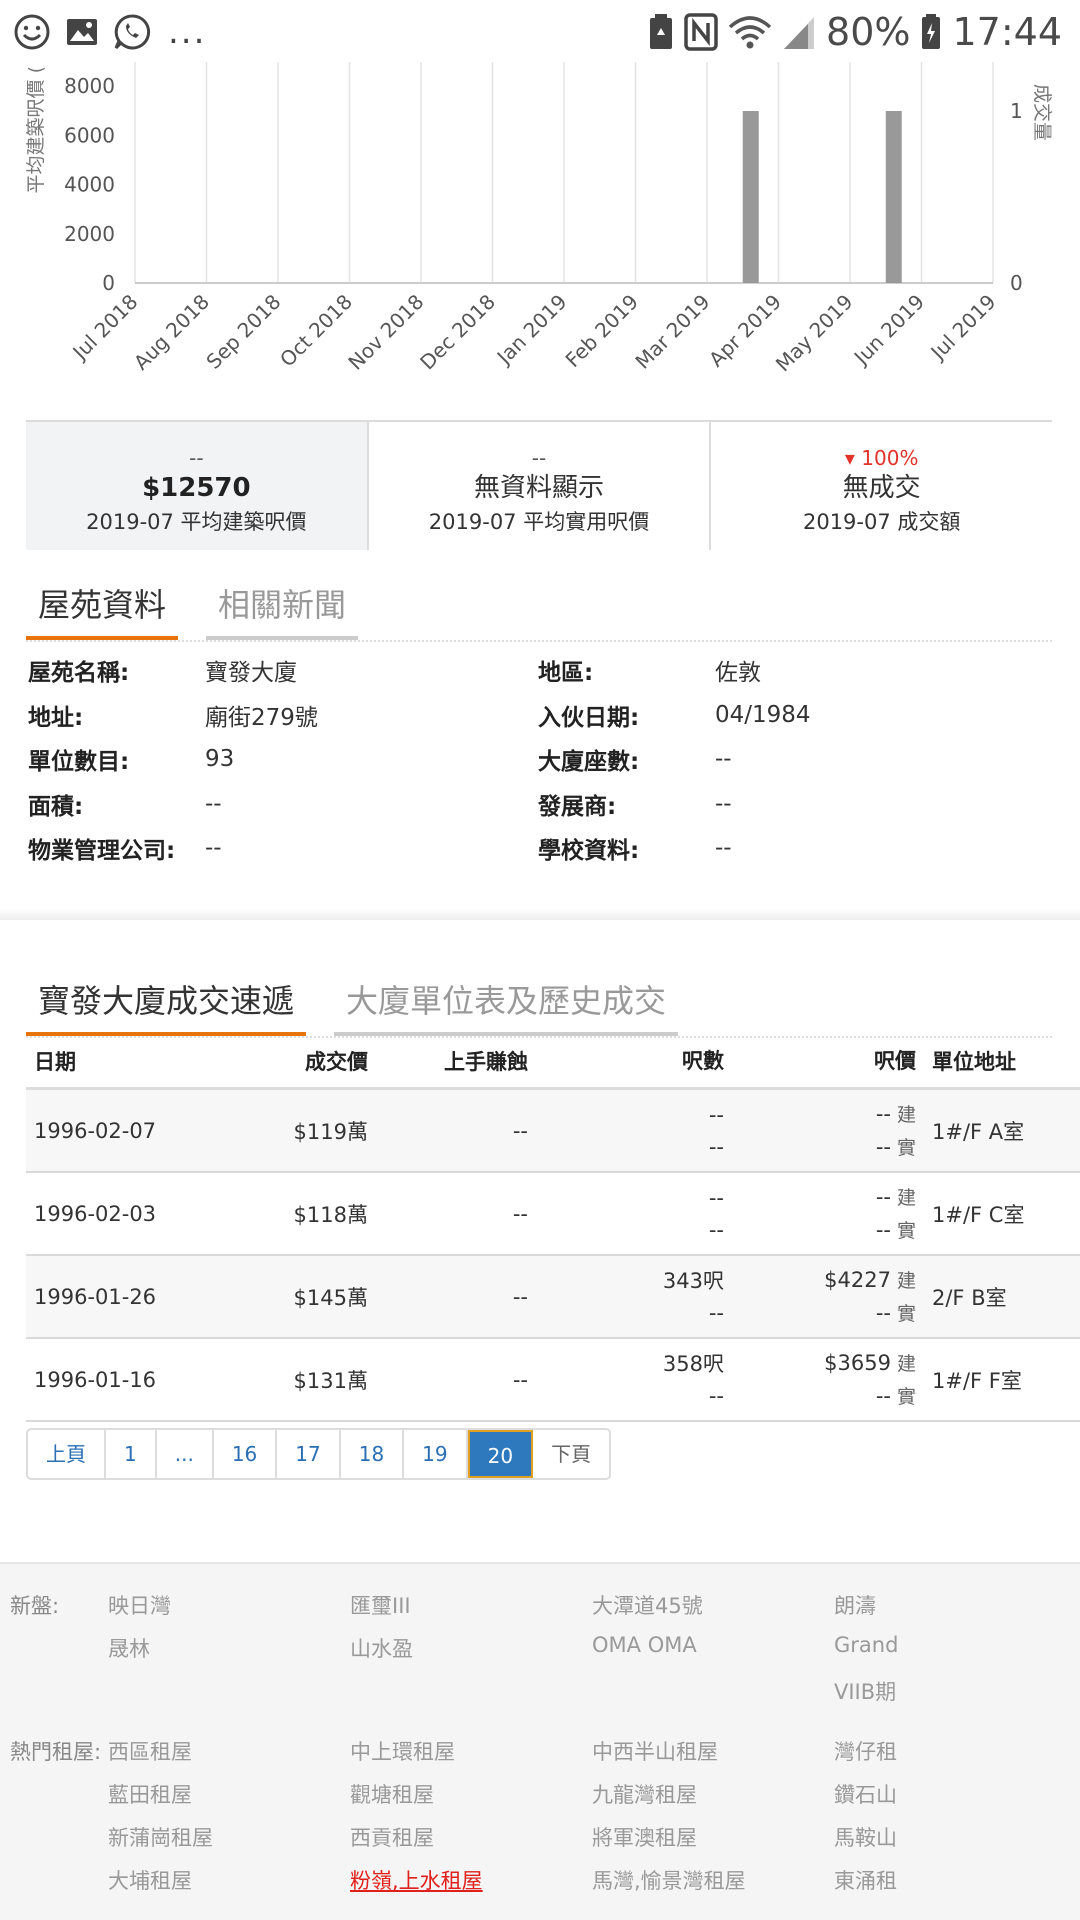 Image resolution: width=1080 pixels, height=1920 pixels. I want to click on footer-rent-link: 九龍灣租屋, so click(644, 1794).